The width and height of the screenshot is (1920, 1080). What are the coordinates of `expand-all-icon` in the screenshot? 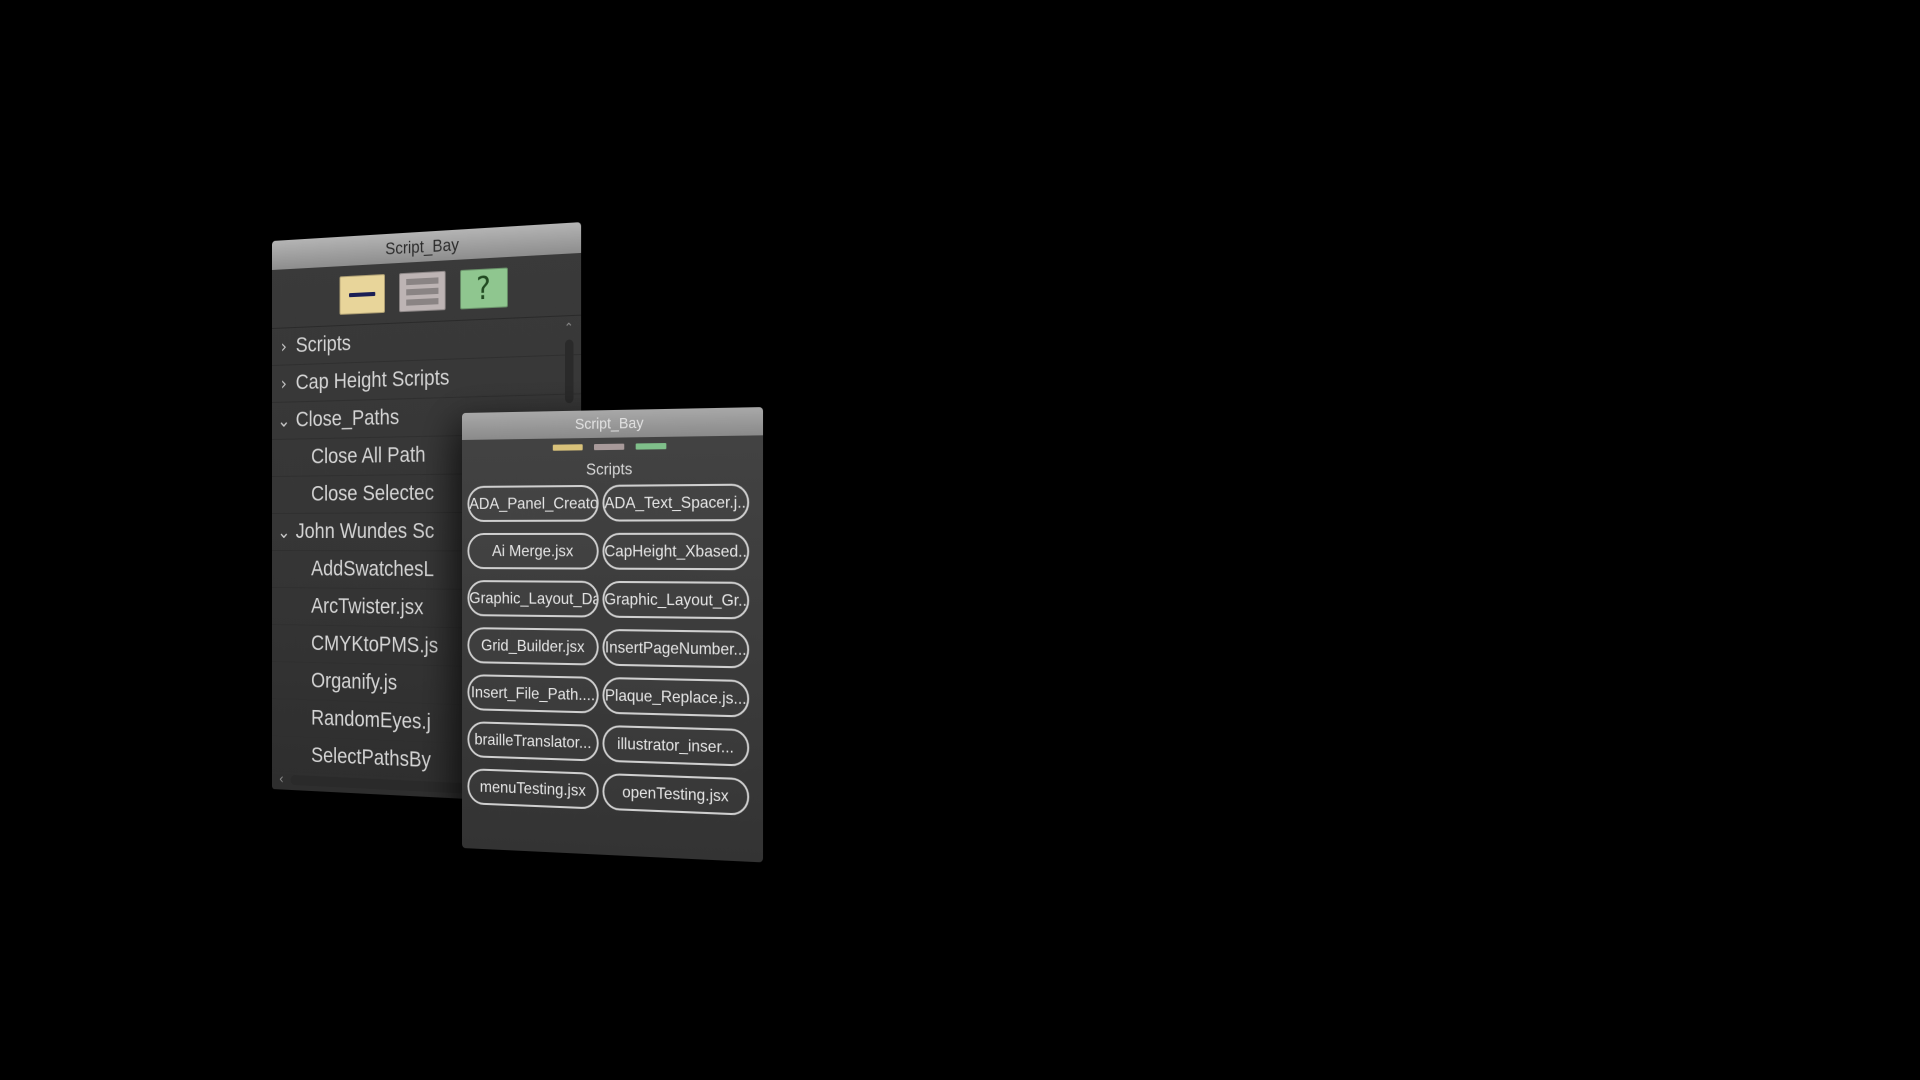 It's located at (421, 281).